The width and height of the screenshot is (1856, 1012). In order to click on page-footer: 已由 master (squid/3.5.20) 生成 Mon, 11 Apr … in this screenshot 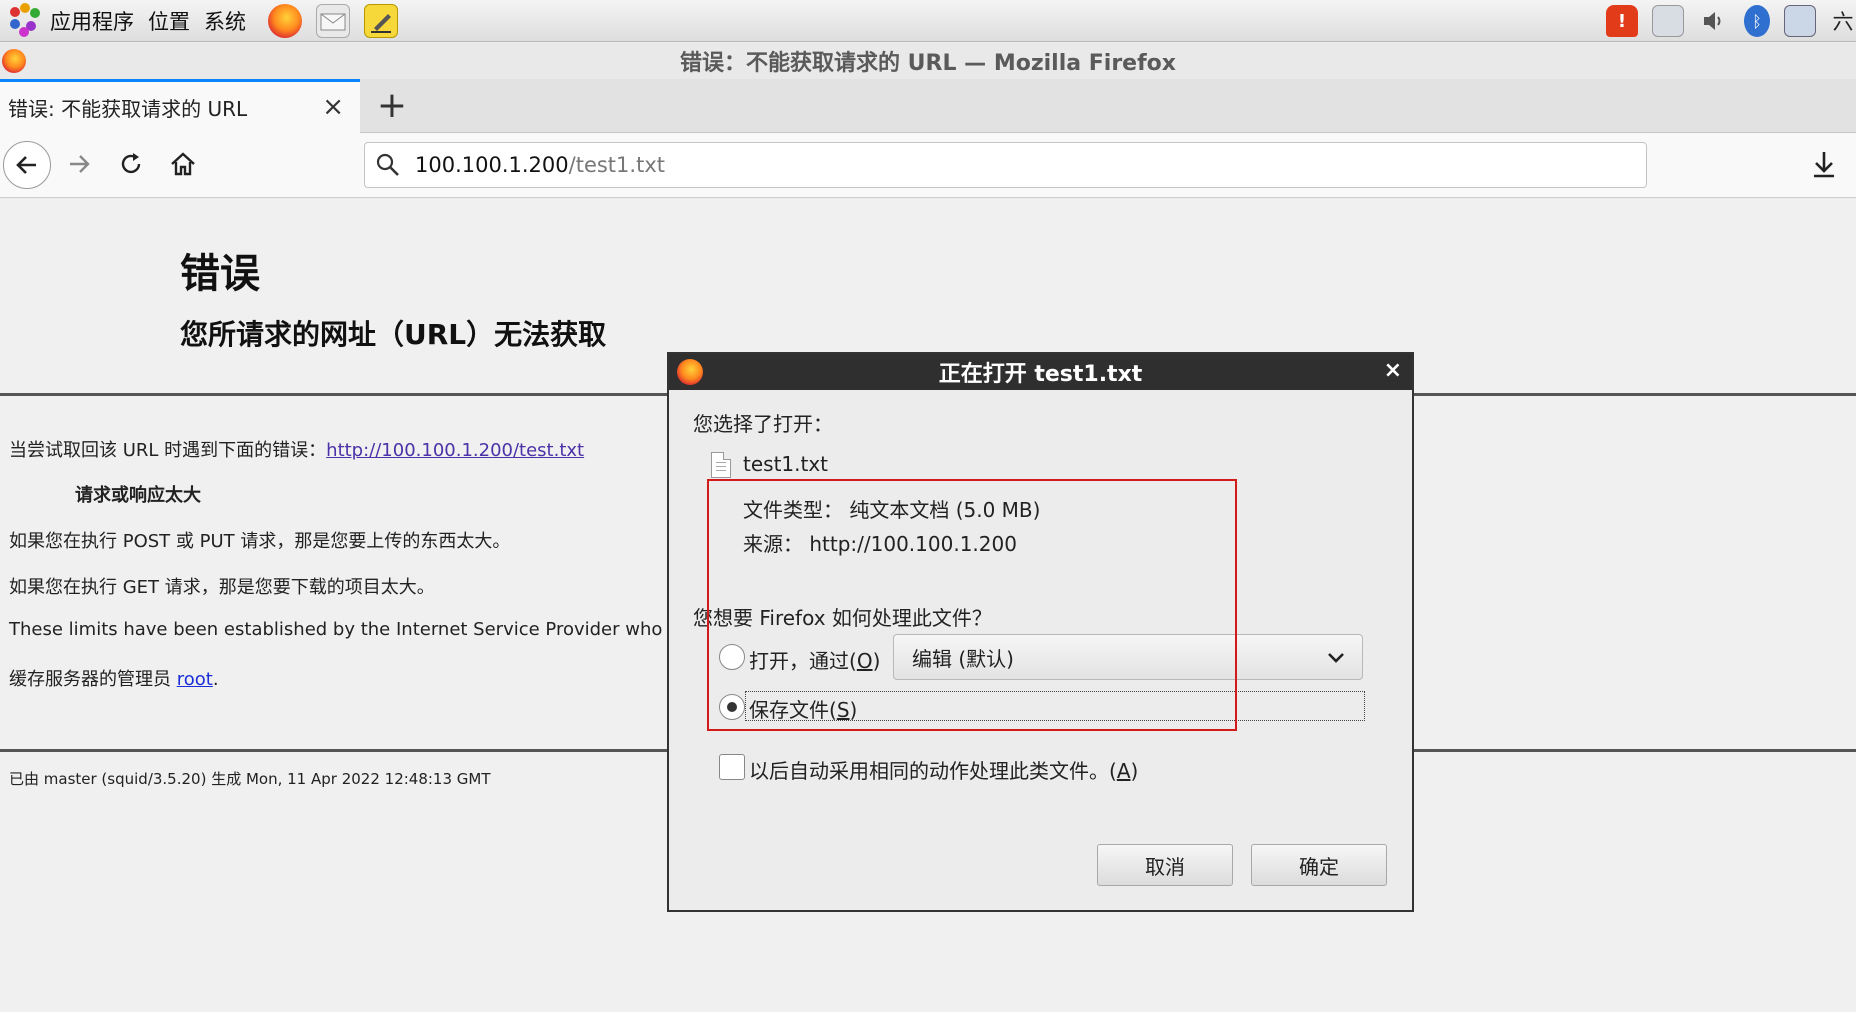, I will do `click(250, 779)`.